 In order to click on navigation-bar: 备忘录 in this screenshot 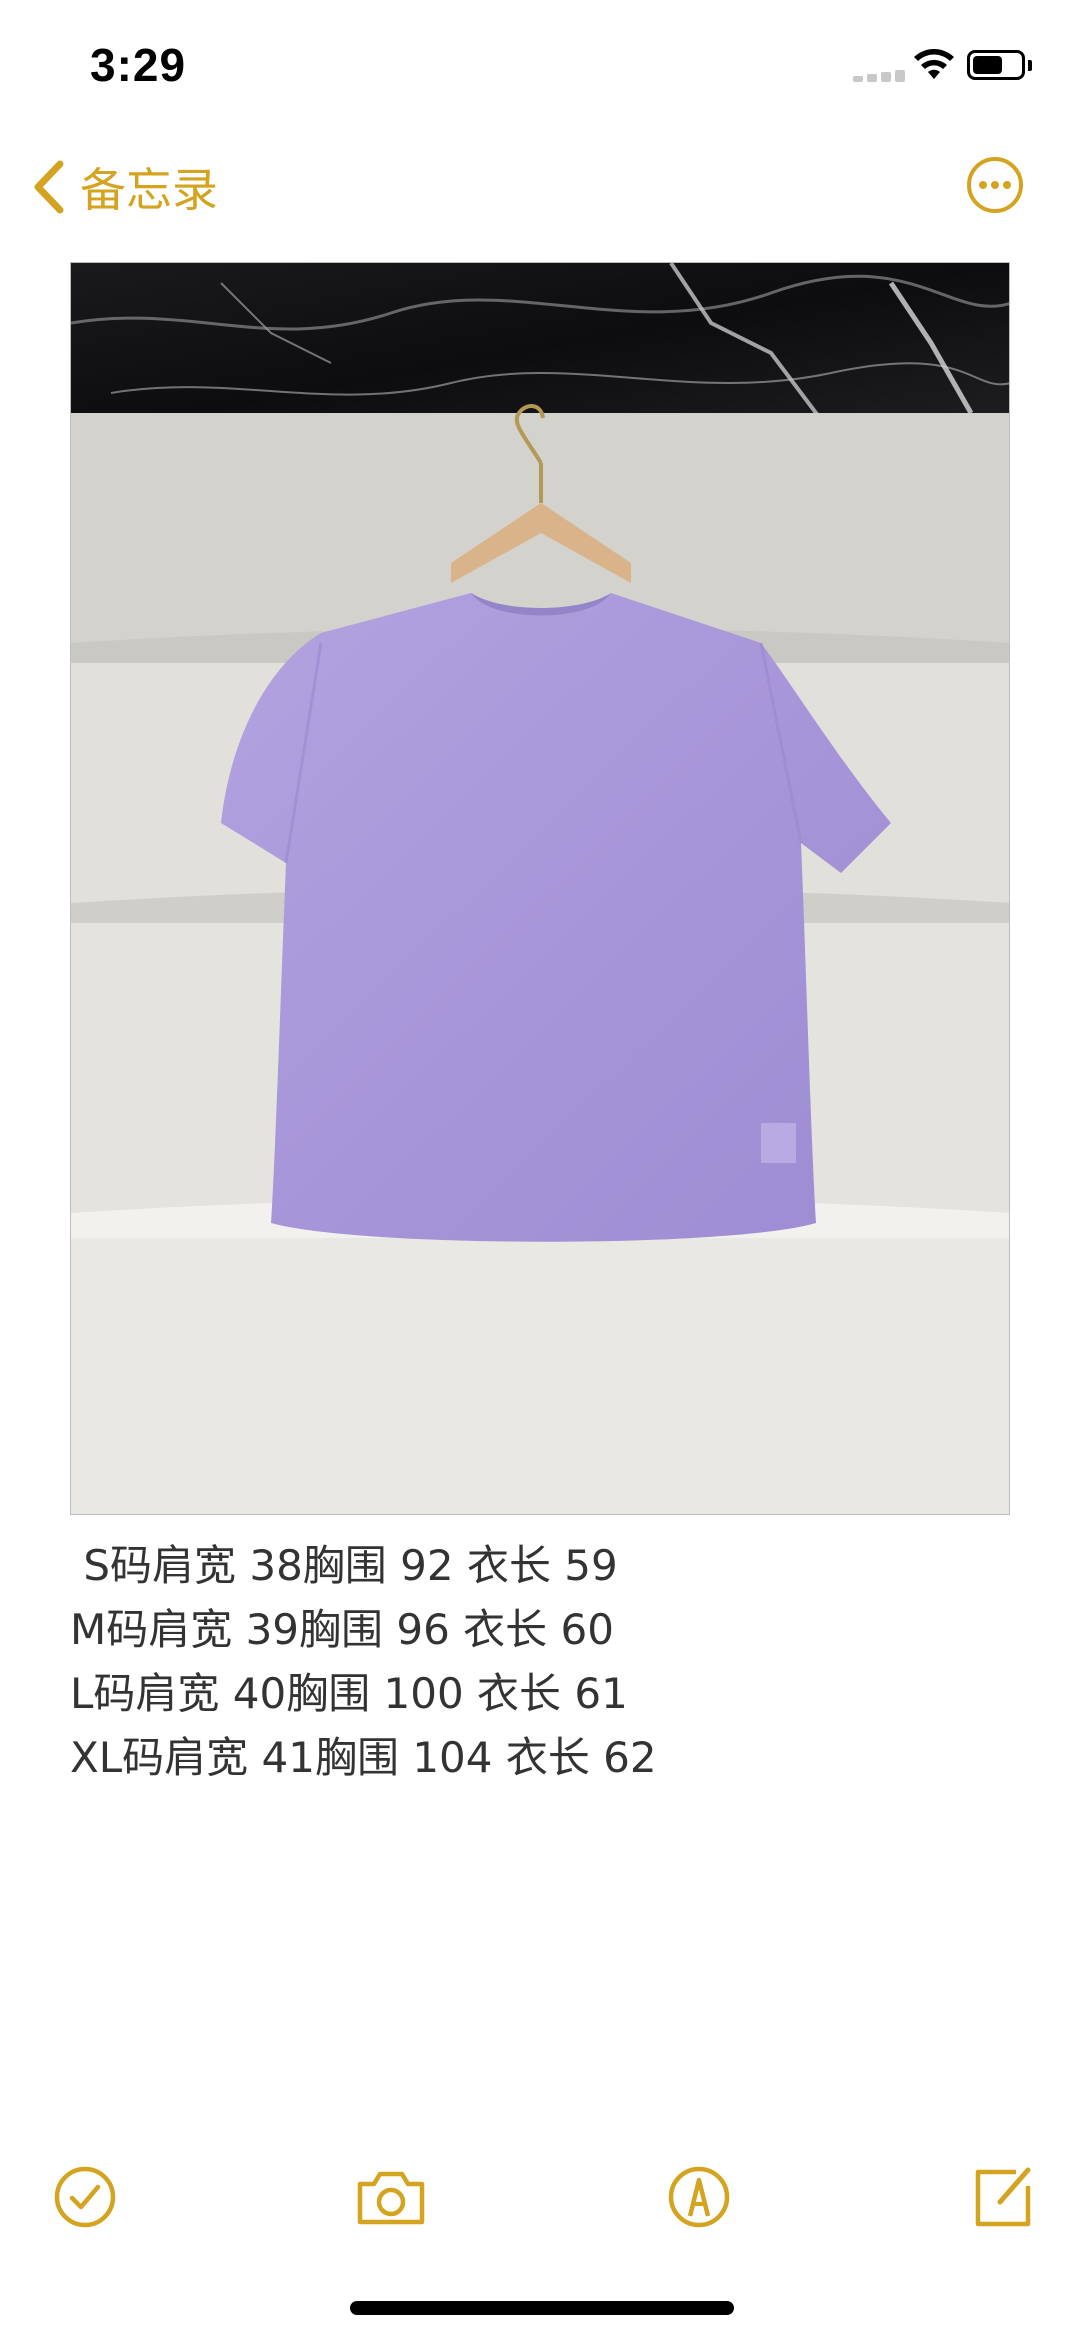, I will do `click(540, 185)`.